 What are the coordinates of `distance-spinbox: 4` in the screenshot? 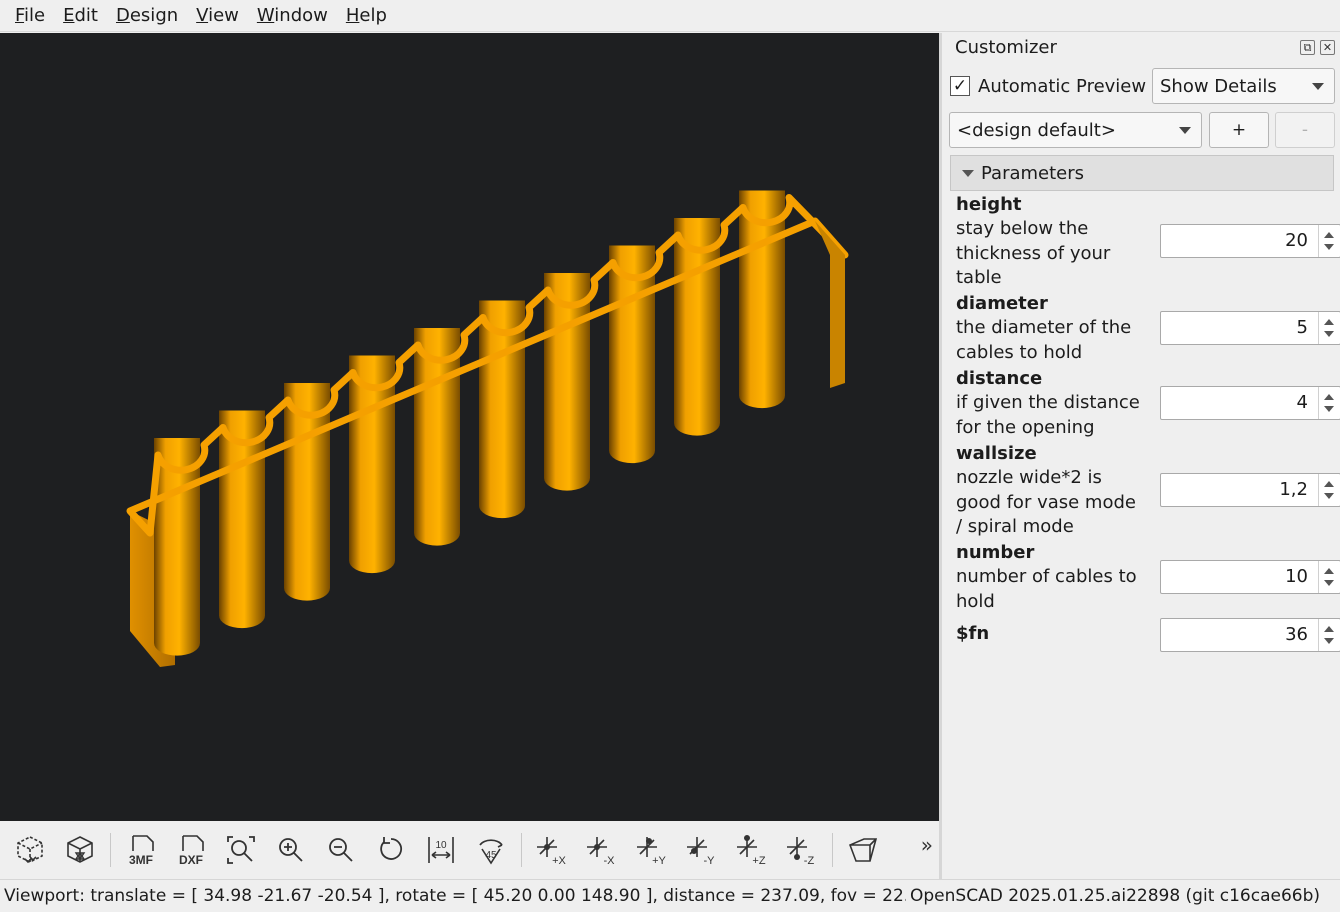 It's located at (1250, 403).